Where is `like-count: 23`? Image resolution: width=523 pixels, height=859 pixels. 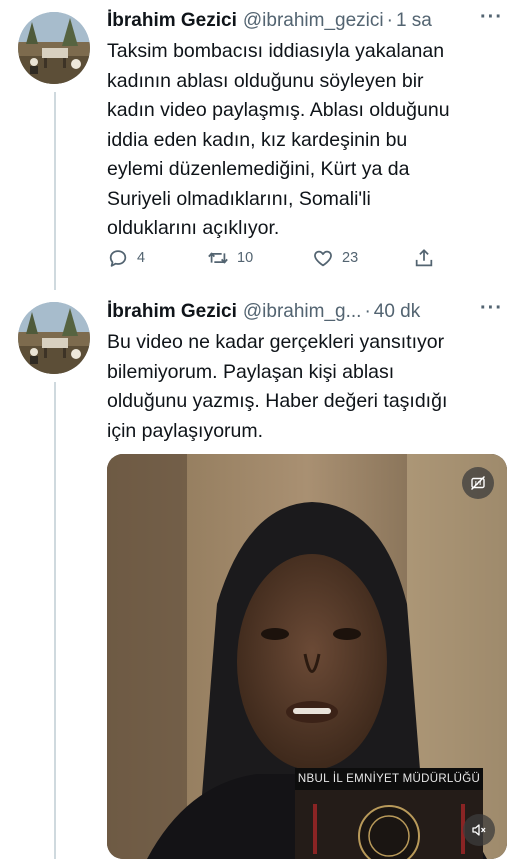 like-count: 23 is located at coordinates (350, 258).